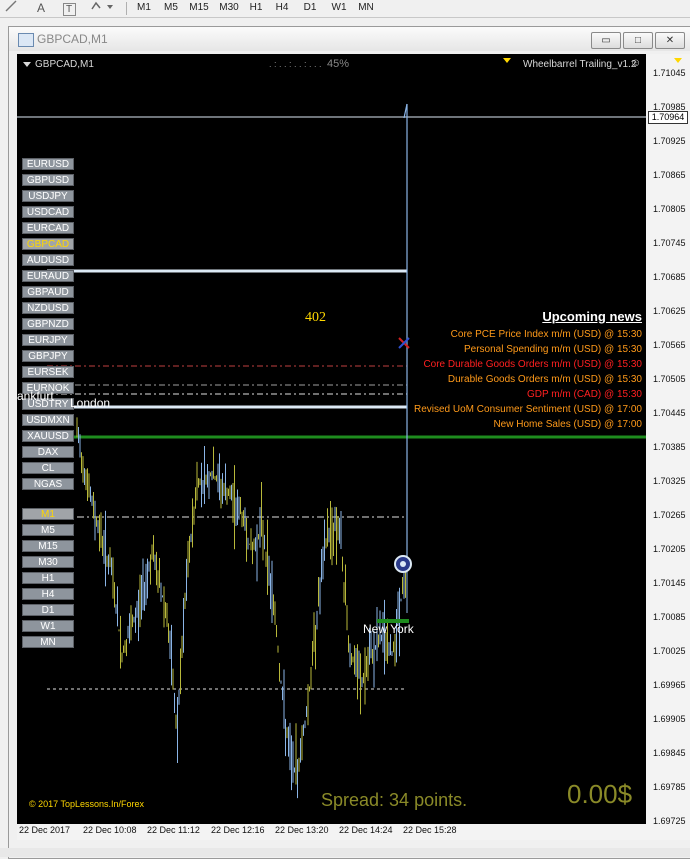 Image resolution: width=690 pixels, height=859 pixels. Describe the element at coordinates (636, 63) in the screenshot. I see `smiley-icon: ☺` at that location.